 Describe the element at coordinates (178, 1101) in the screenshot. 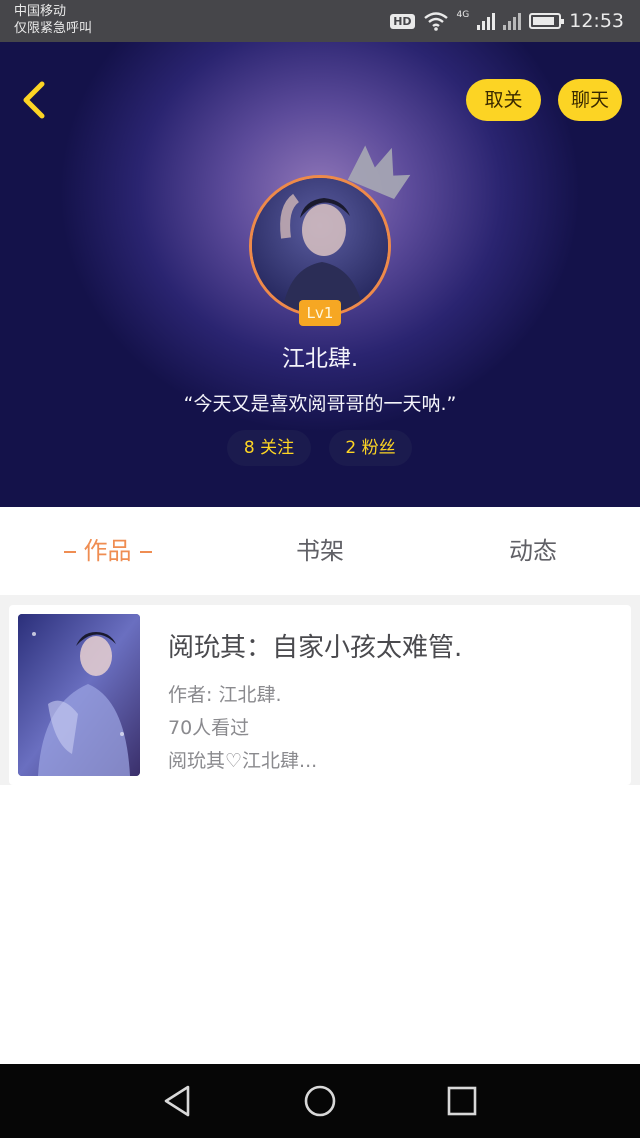

I see `nav-back-icon` at that location.